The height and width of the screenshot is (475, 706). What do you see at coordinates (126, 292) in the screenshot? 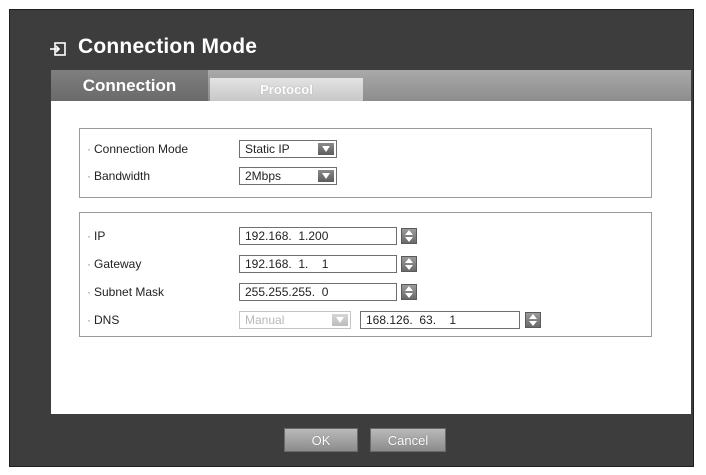
I see `subnet-mask-label: · Subnet Mask` at bounding box center [126, 292].